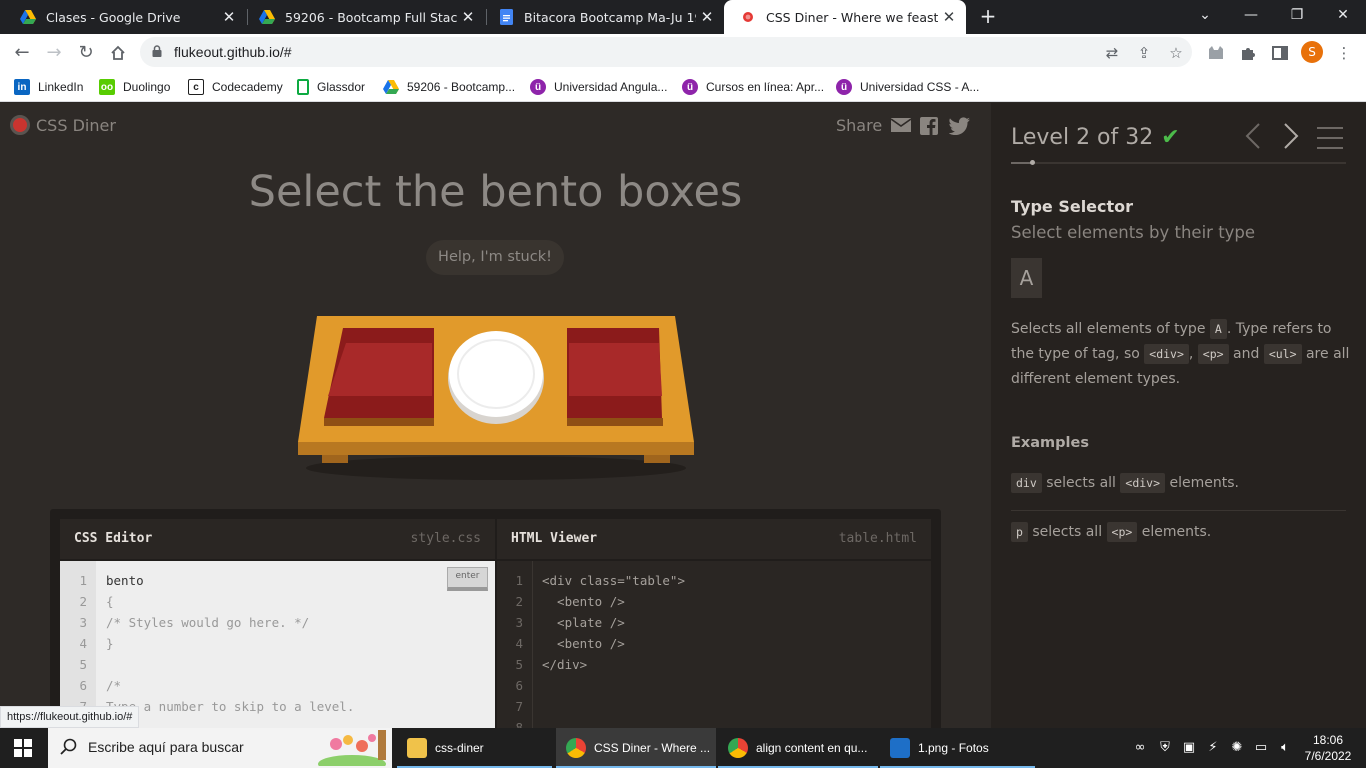  I want to click on level-header: Level 2 of 32 ✔, so click(1095, 137).